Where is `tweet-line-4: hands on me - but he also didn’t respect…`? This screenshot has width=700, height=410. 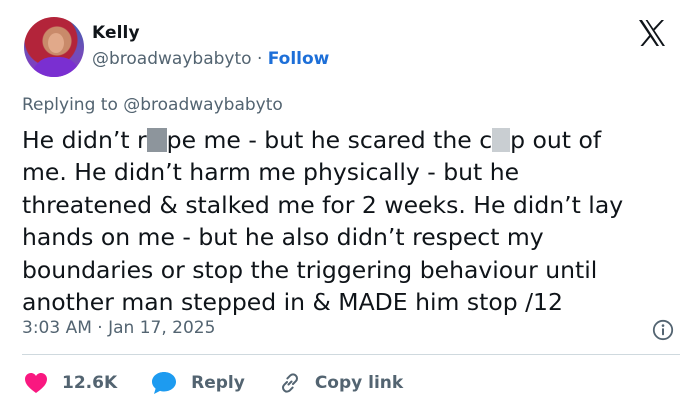
tweet-line-4: hands on me - but he also didn’t respect… is located at coordinates (283, 237).